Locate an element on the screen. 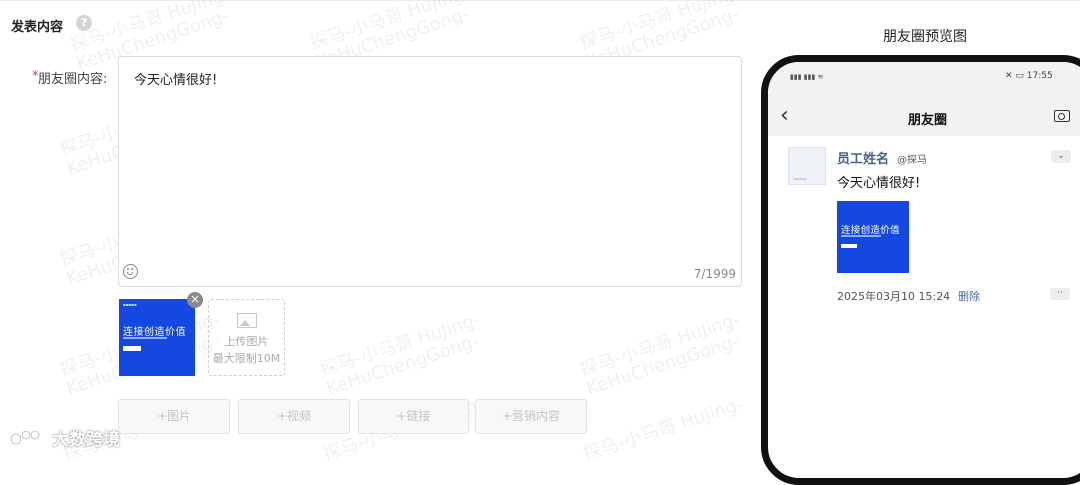 This screenshot has height=485, width=1080. emoji-icon is located at coordinates (130, 271).